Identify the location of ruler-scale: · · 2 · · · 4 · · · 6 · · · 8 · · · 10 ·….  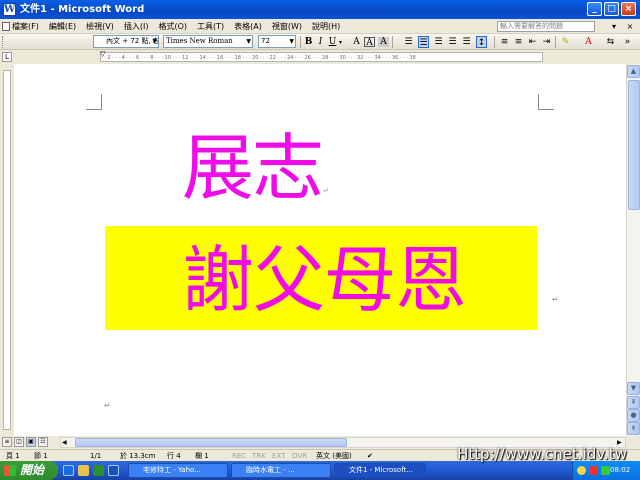
(321, 57).